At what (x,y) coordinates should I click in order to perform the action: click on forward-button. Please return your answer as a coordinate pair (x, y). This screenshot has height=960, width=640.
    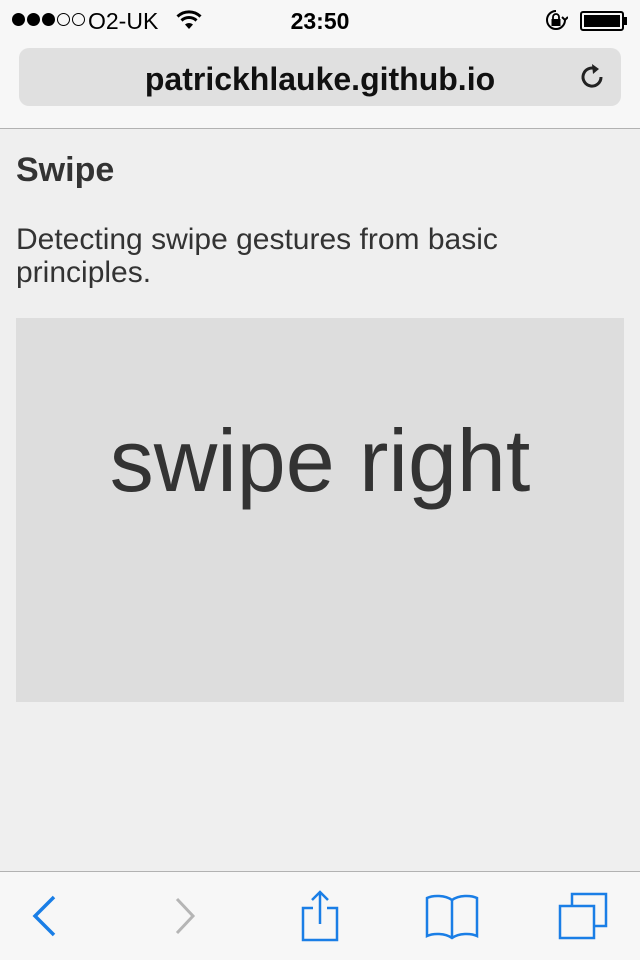
    Looking at the image, I should click on (186, 916).